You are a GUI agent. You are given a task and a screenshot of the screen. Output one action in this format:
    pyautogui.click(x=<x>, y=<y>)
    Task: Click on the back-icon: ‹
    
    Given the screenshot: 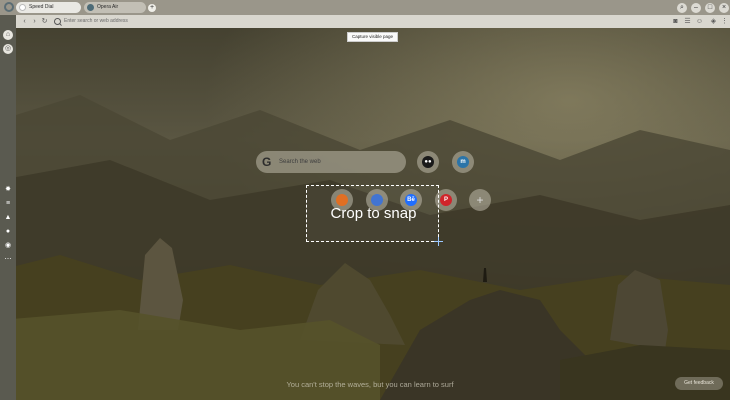 What is the action you would take?
    pyautogui.click(x=24, y=21)
    